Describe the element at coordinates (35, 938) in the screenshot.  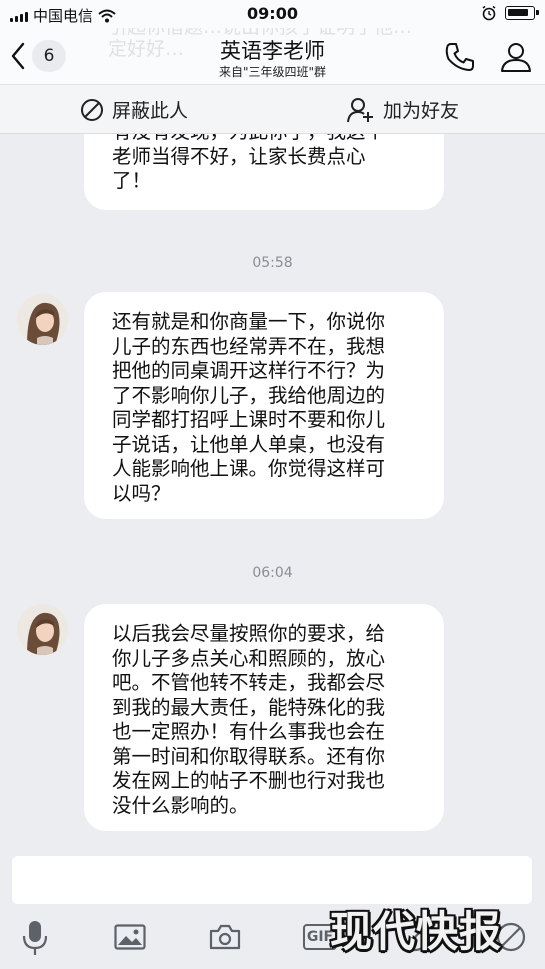
I see `mic-icon` at that location.